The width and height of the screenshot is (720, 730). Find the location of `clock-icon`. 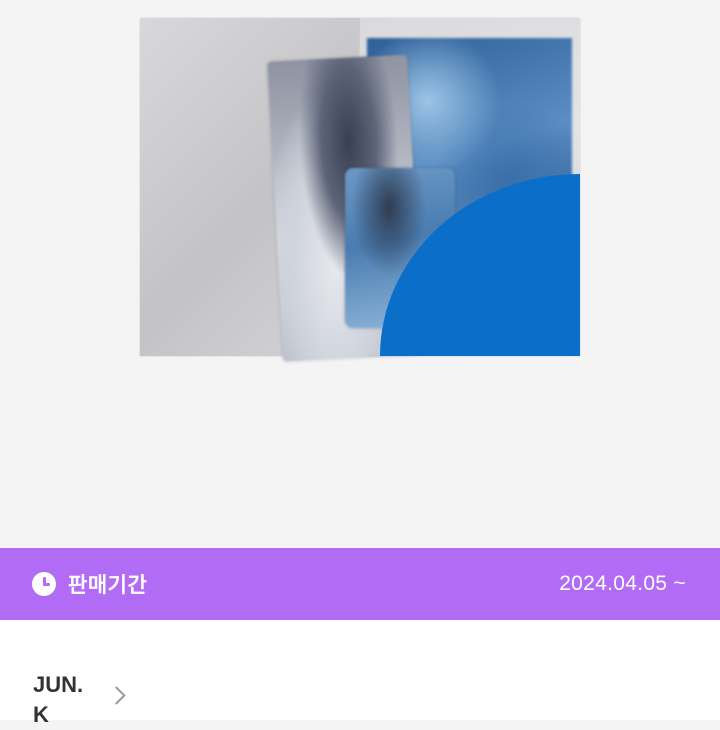

clock-icon is located at coordinates (44, 584).